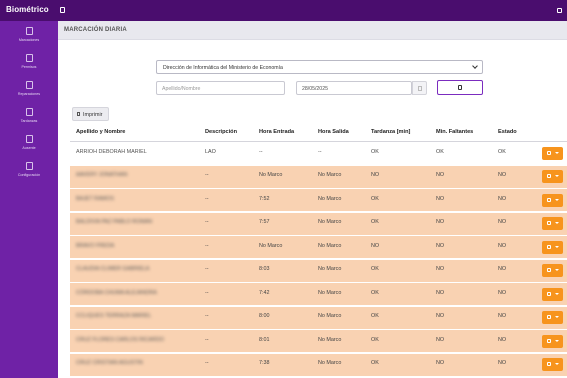  Describe the element at coordinates (354, 88) in the screenshot. I see `date-input: 28/05/2025` at that location.